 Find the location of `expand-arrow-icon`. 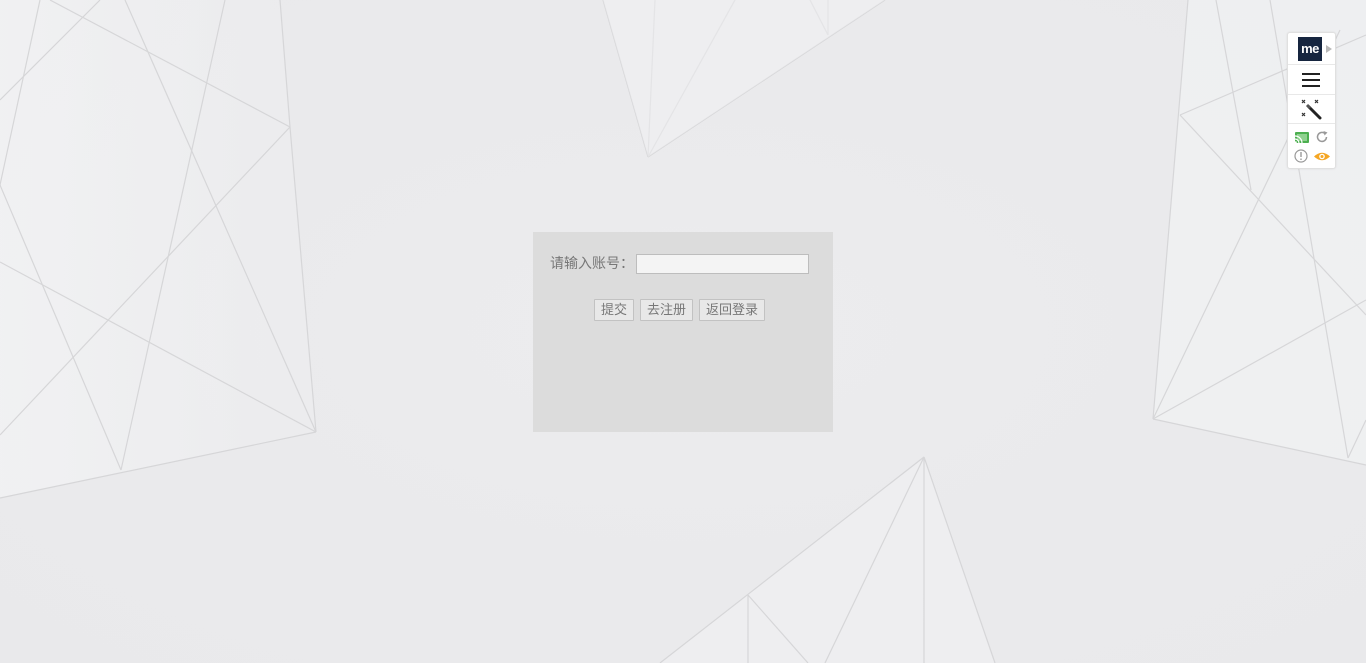

expand-arrow-icon is located at coordinates (1329, 49).